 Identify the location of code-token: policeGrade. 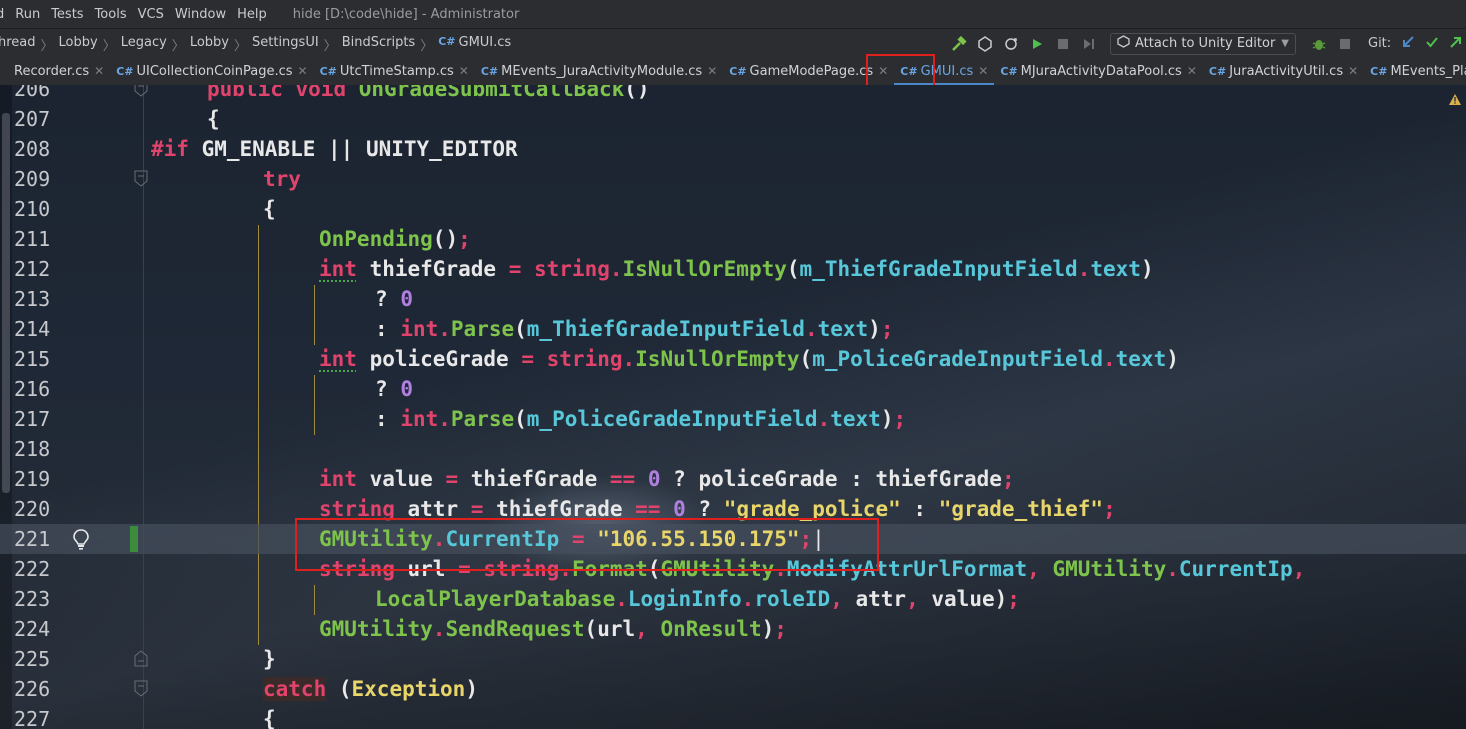
(768, 479).